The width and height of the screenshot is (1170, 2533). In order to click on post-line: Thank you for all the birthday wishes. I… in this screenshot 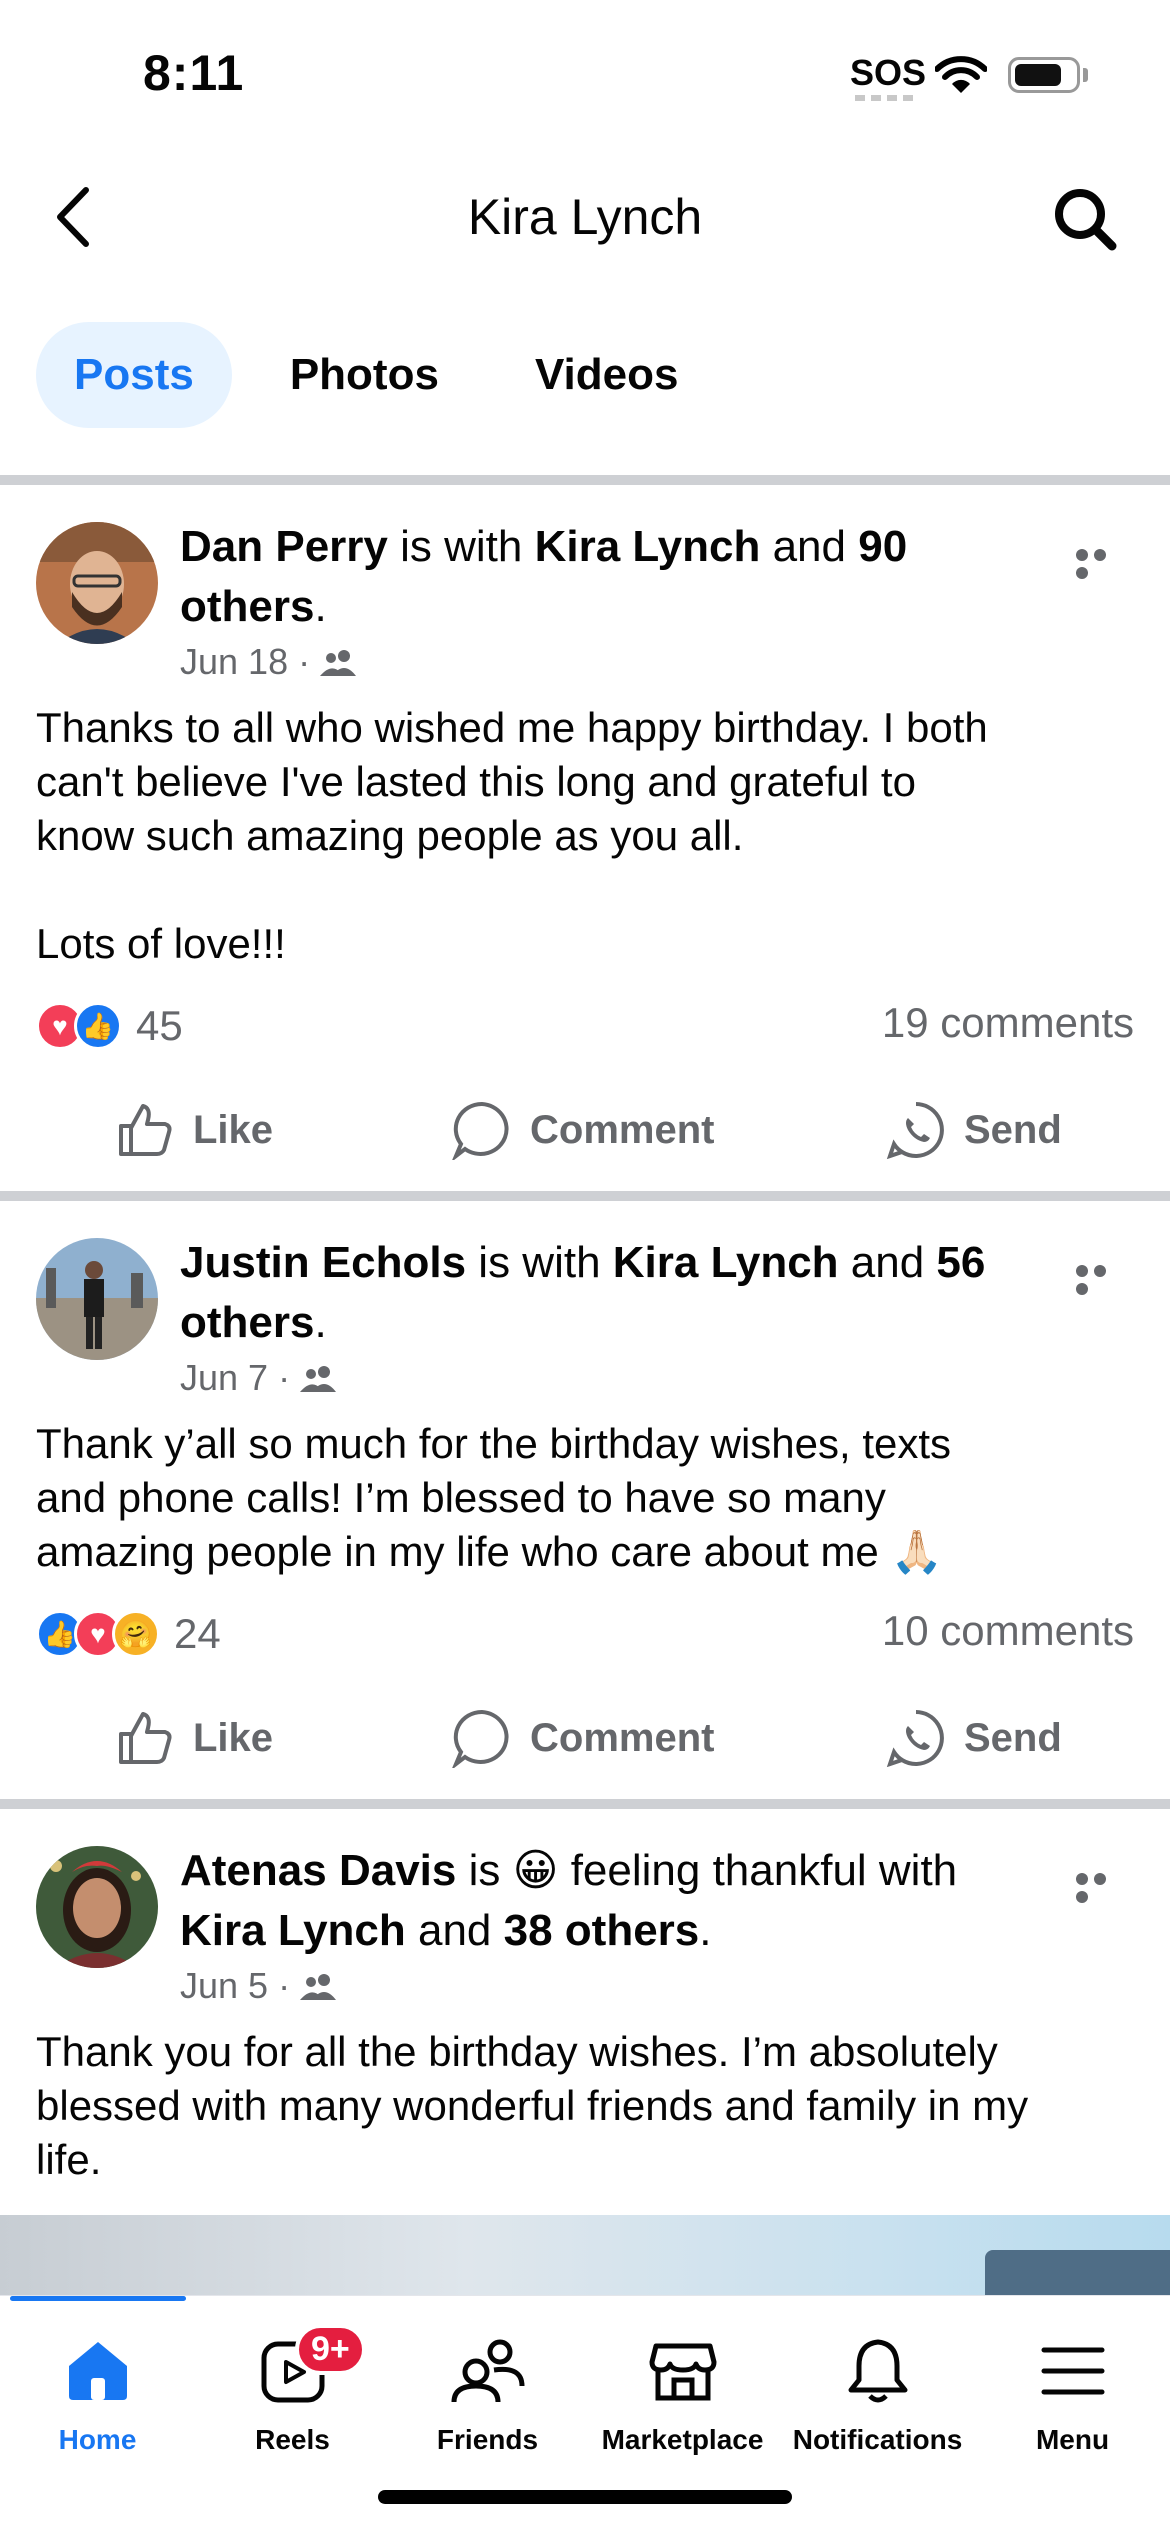, I will do `click(517, 2051)`.